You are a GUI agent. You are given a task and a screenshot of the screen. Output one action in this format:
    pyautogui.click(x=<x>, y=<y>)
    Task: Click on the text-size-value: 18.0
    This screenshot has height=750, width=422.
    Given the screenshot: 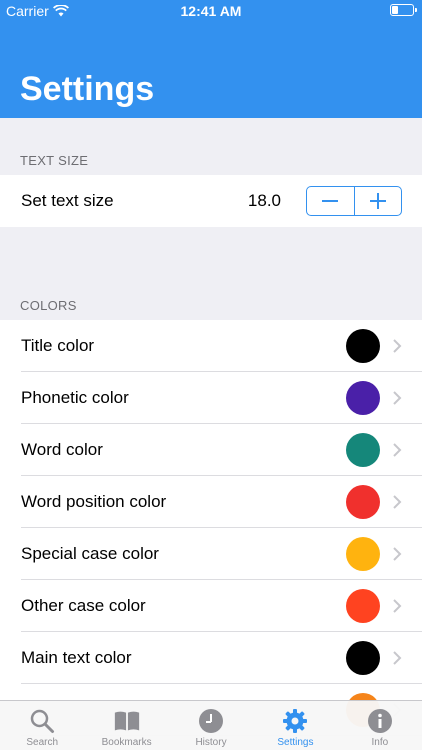 What is the action you would take?
    pyautogui.click(x=264, y=200)
    